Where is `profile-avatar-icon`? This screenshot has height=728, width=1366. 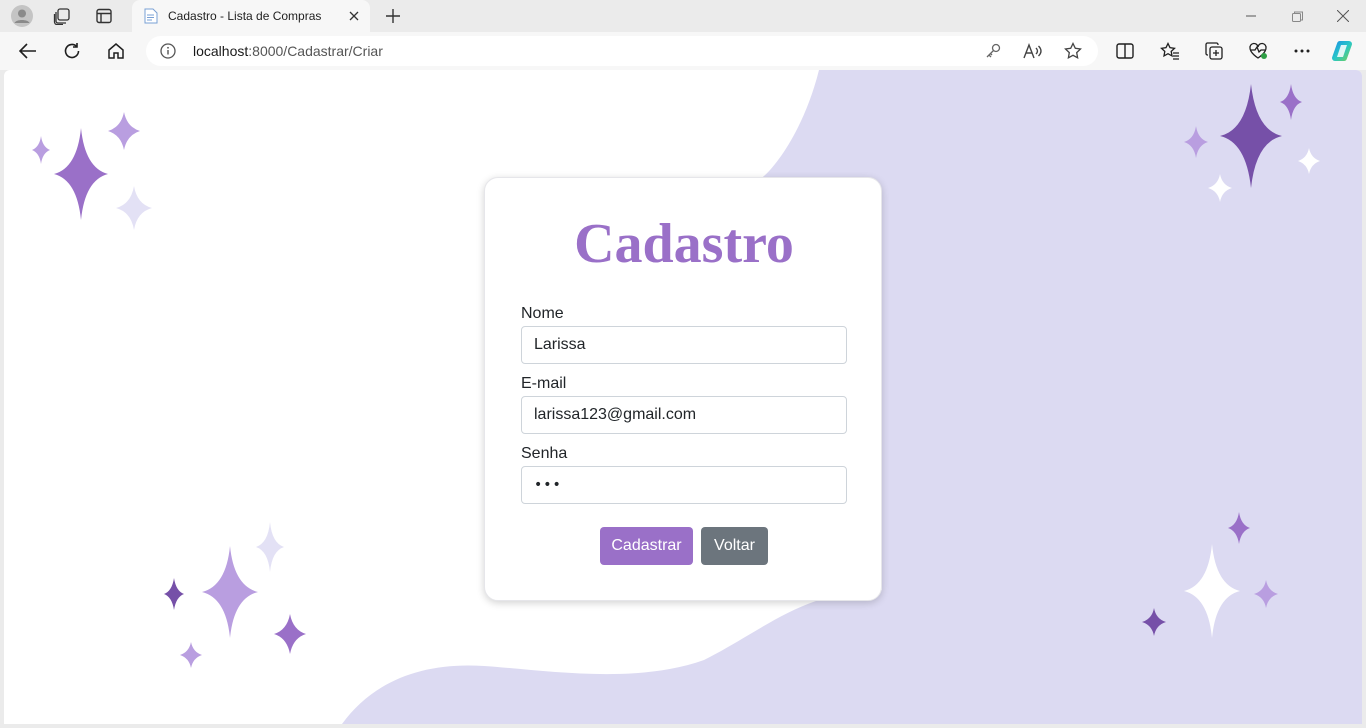 profile-avatar-icon is located at coordinates (22, 16).